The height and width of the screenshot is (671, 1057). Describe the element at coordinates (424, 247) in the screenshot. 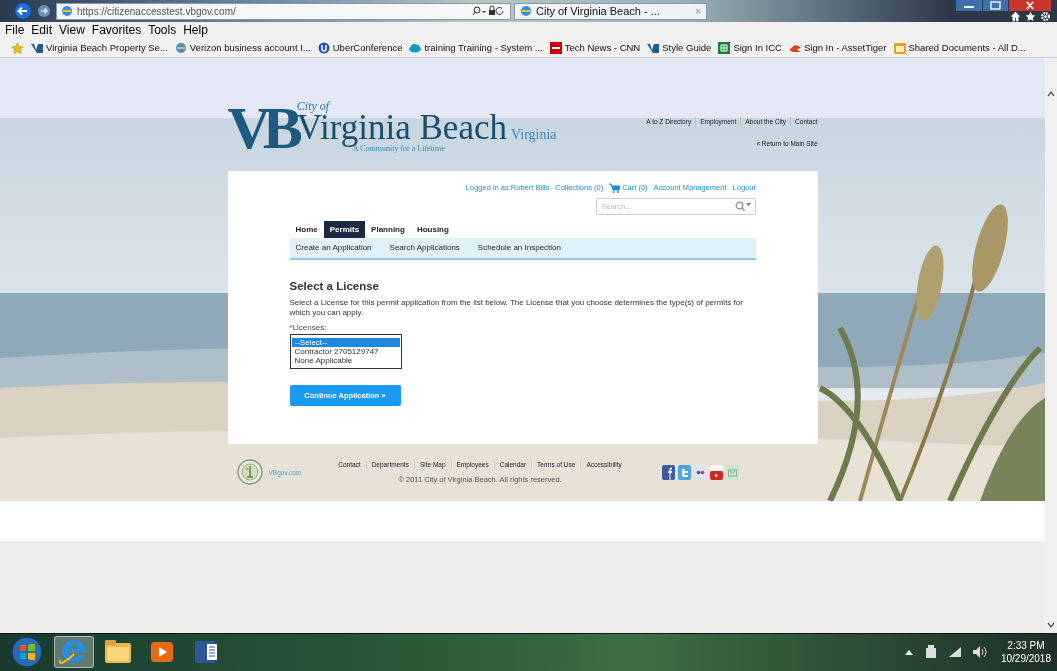

I see `subnav-link: Search Applications` at that location.